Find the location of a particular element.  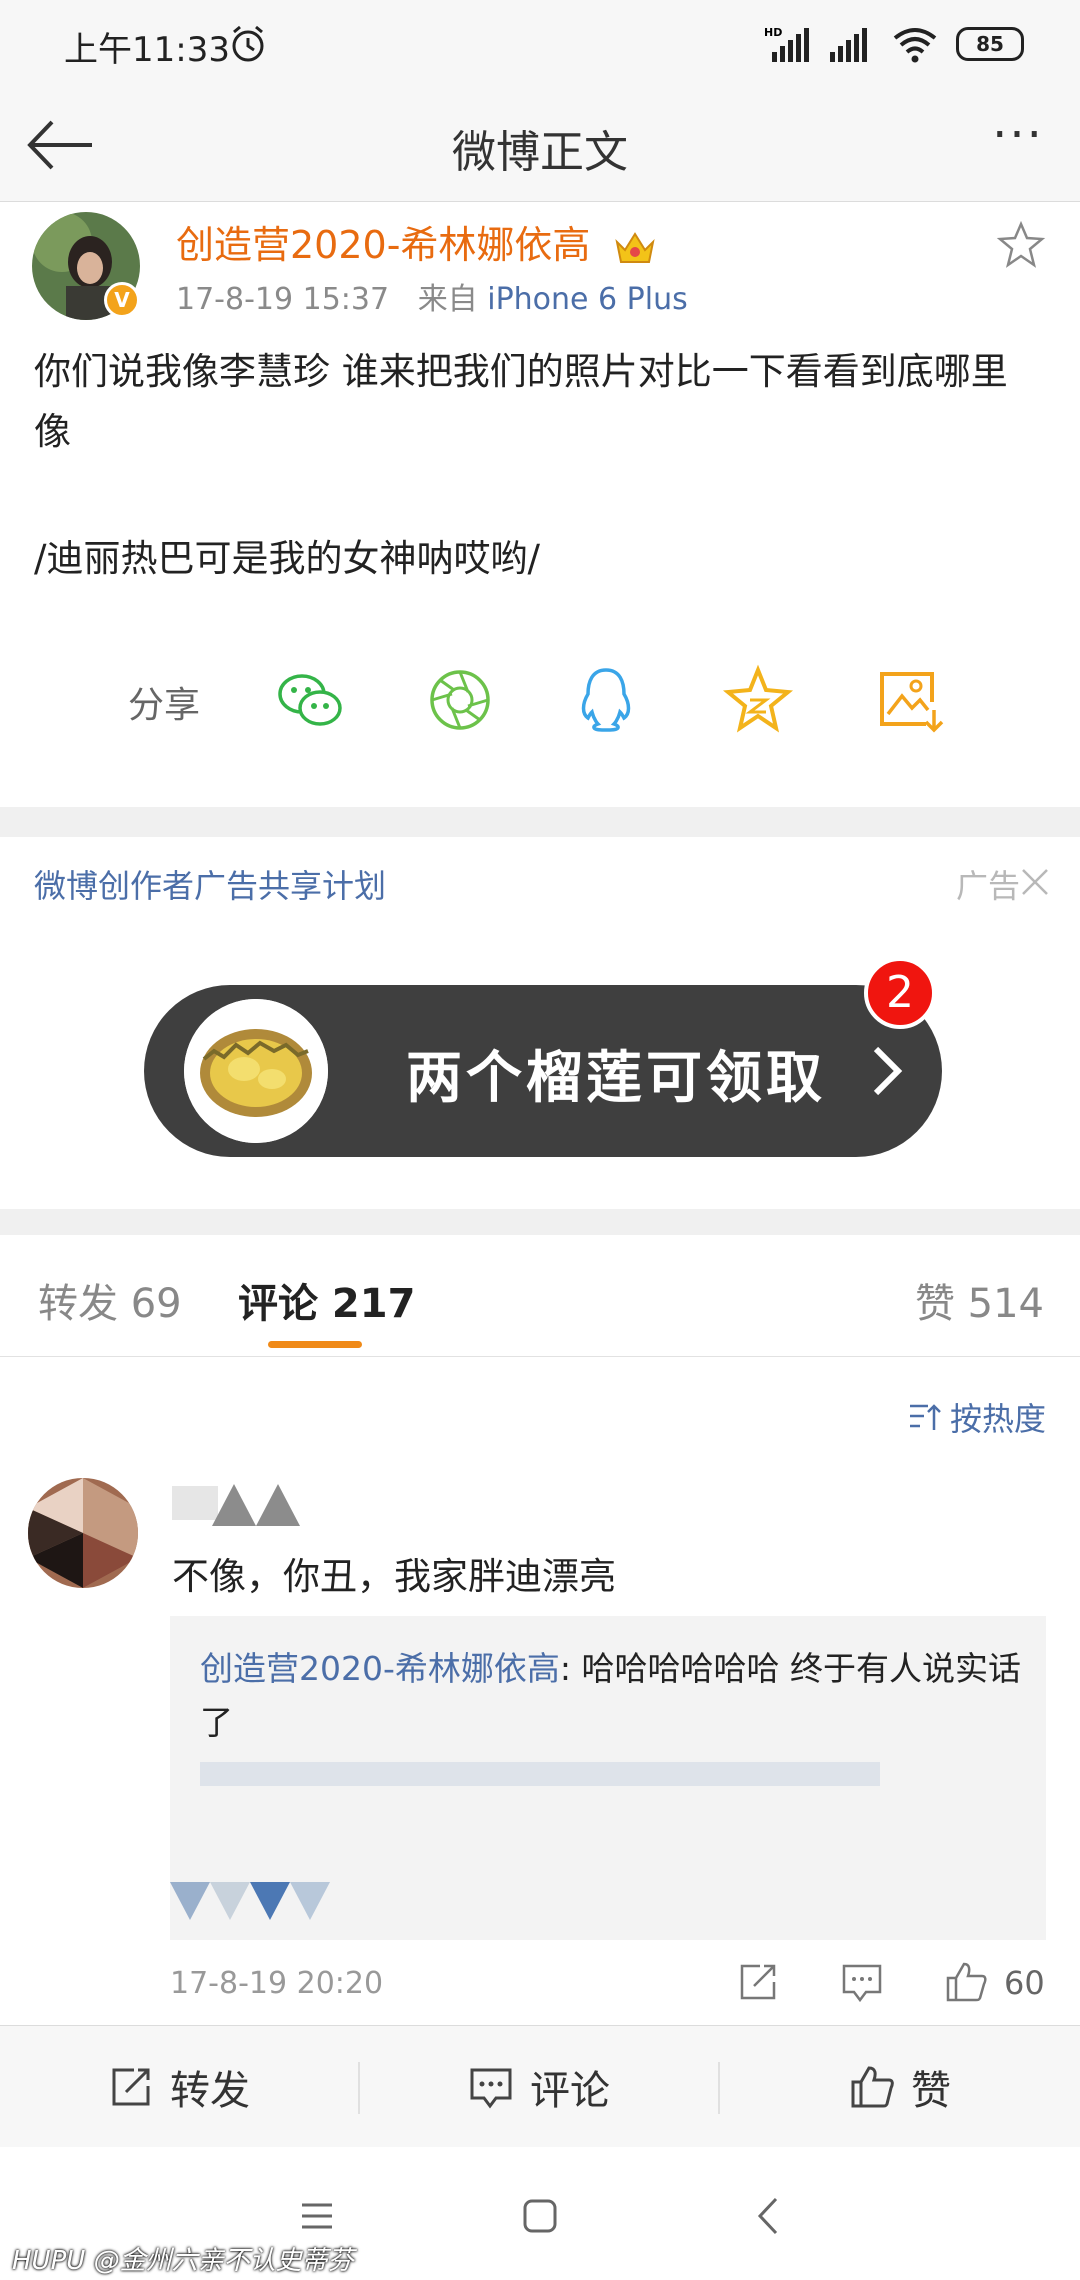

save-image-icon is located at coordinates (908, 700).